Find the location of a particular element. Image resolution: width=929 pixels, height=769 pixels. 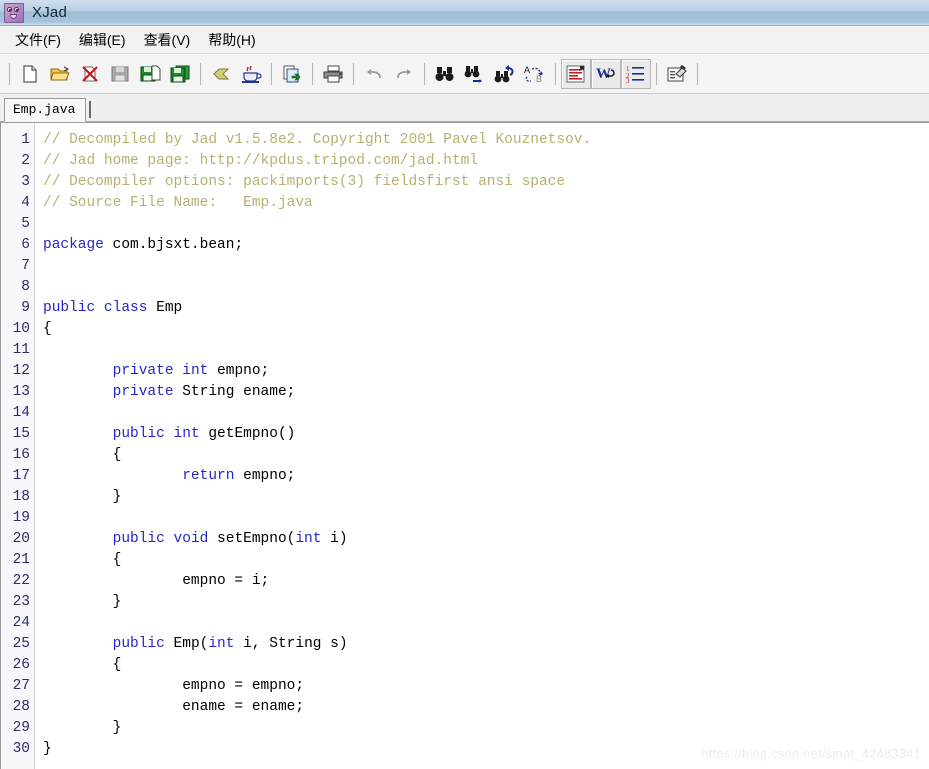

undo-icon is located at coordinates (374, 74).